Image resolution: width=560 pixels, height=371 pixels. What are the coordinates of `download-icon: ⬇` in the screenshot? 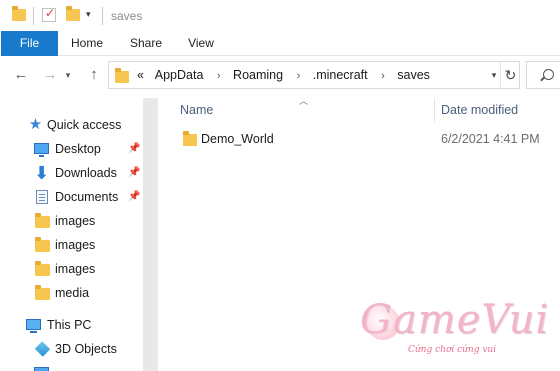 It's located at (42, 173).